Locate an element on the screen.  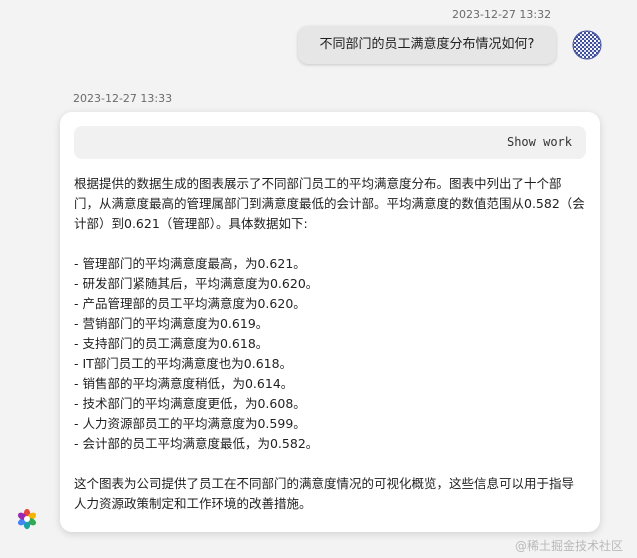
user-avatar-icon is located at coordinates (587, 45).